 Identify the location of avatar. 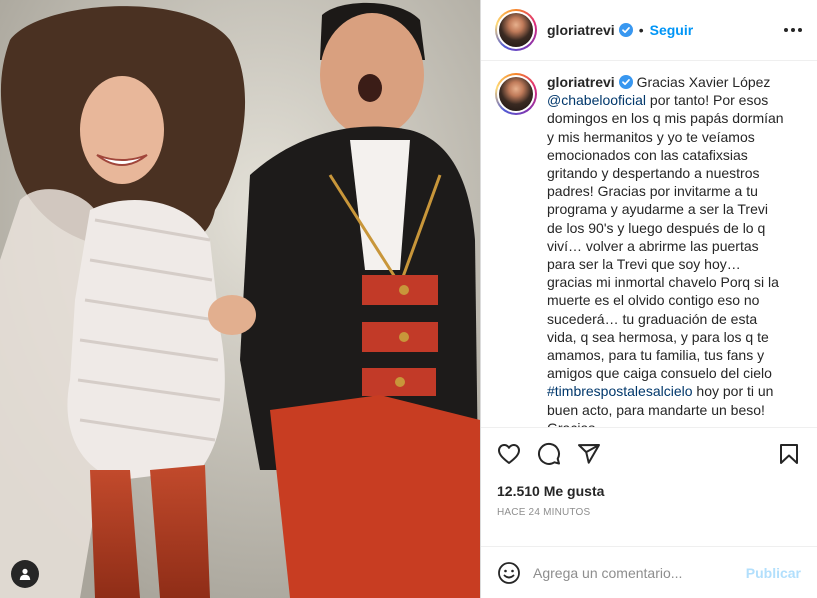
(516, 30).